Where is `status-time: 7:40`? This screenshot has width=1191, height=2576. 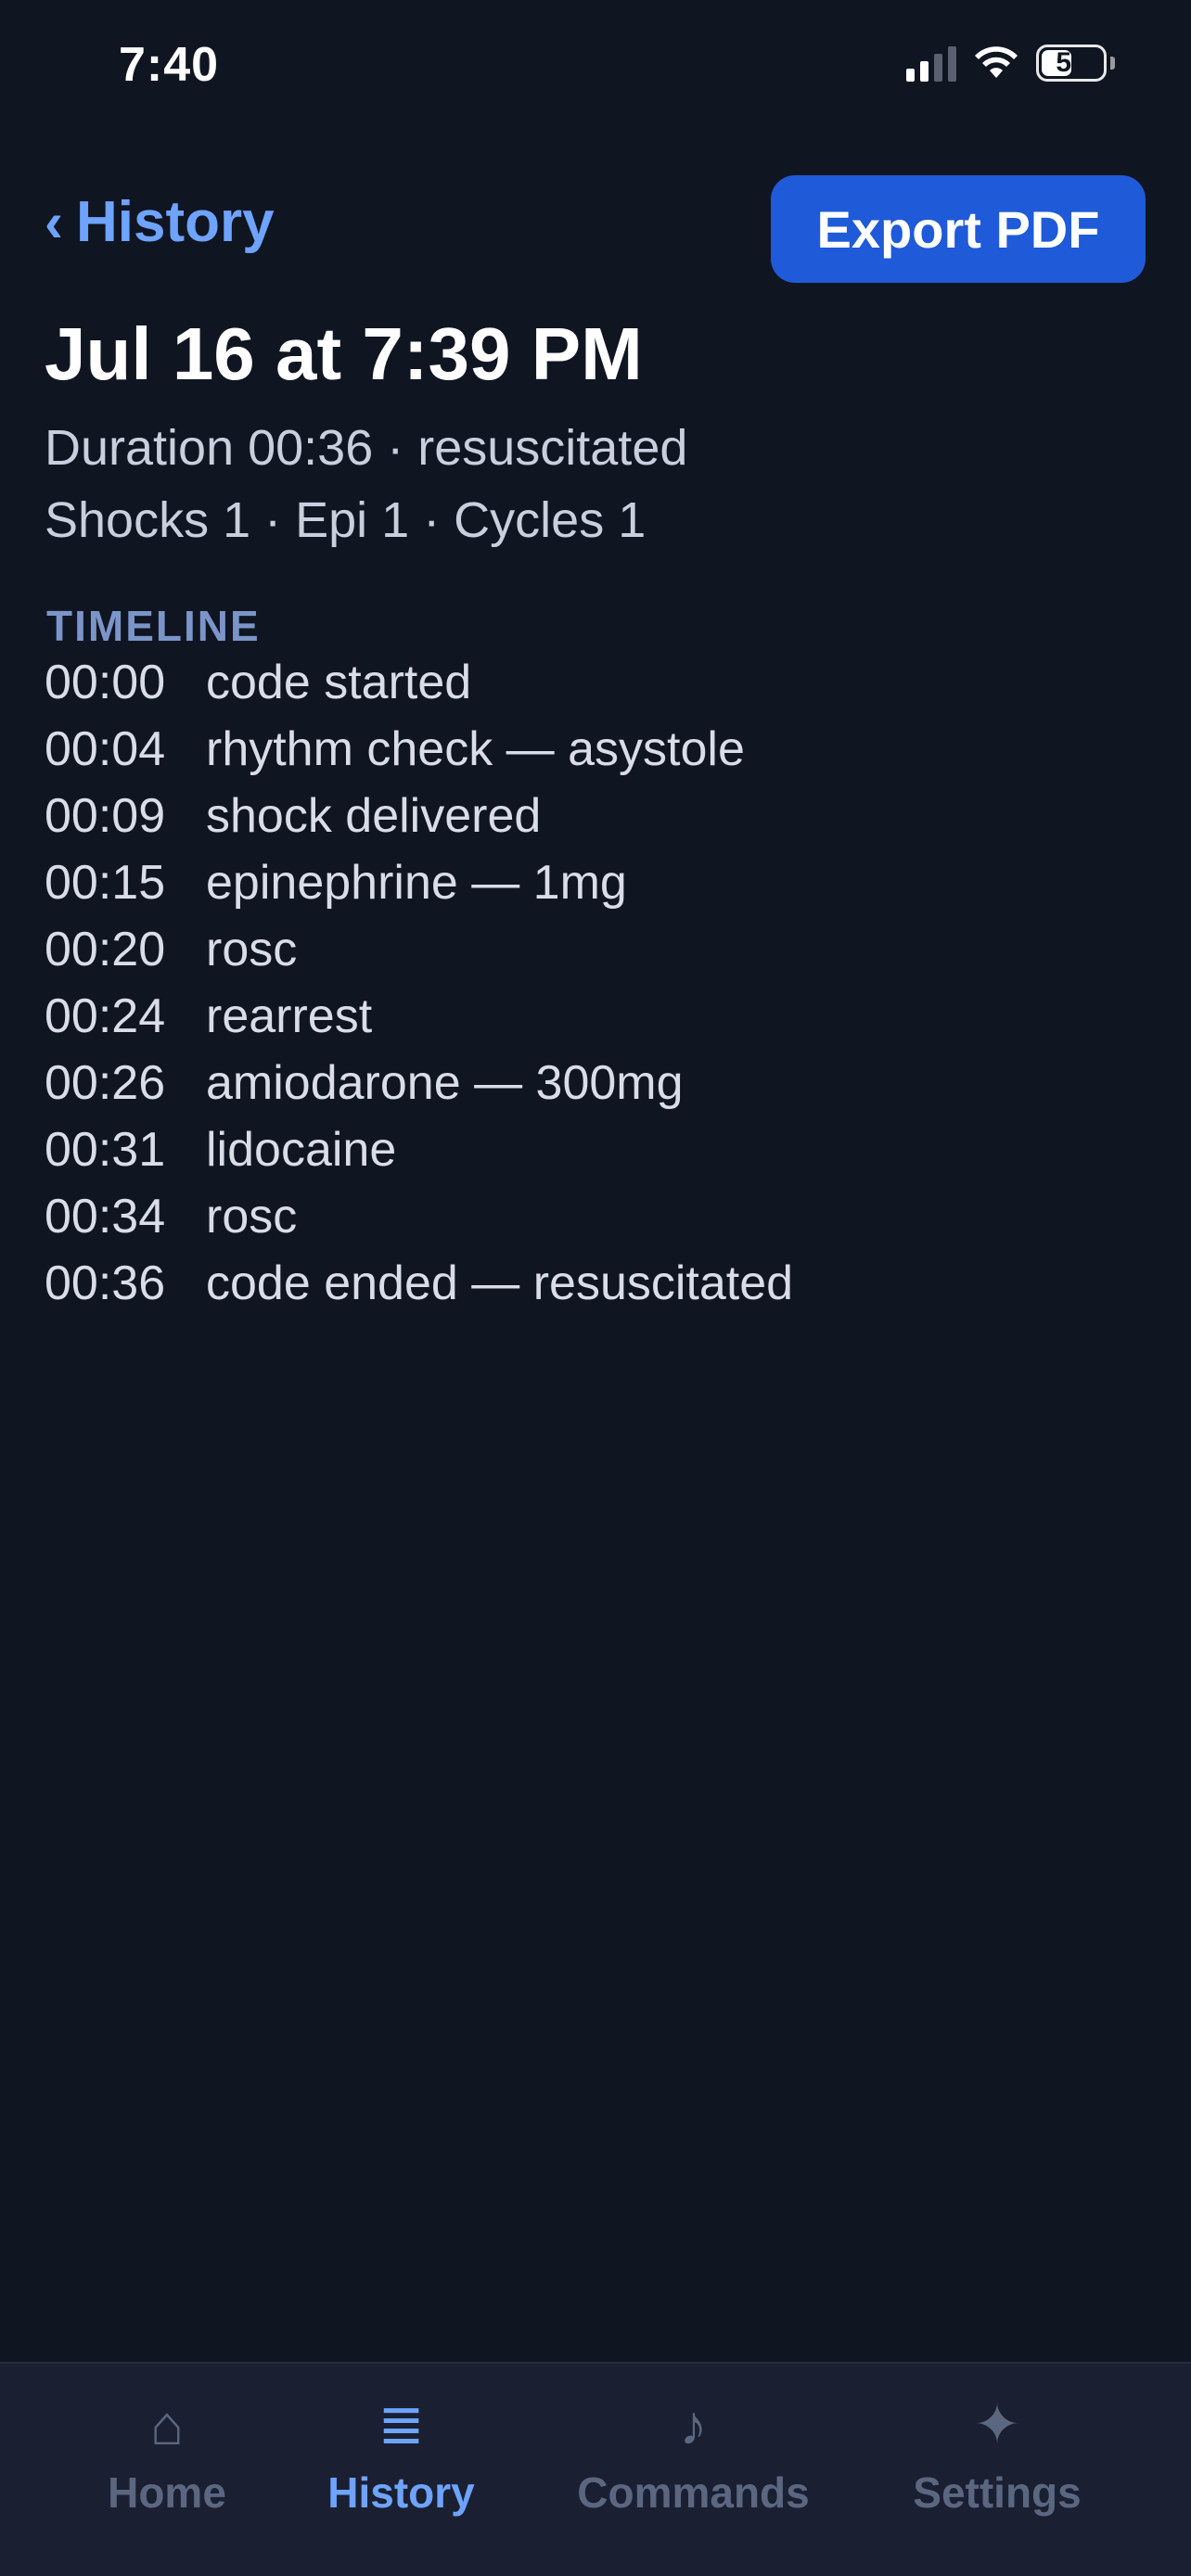 status-time: 7:40 is located at coordinates (169, 65).